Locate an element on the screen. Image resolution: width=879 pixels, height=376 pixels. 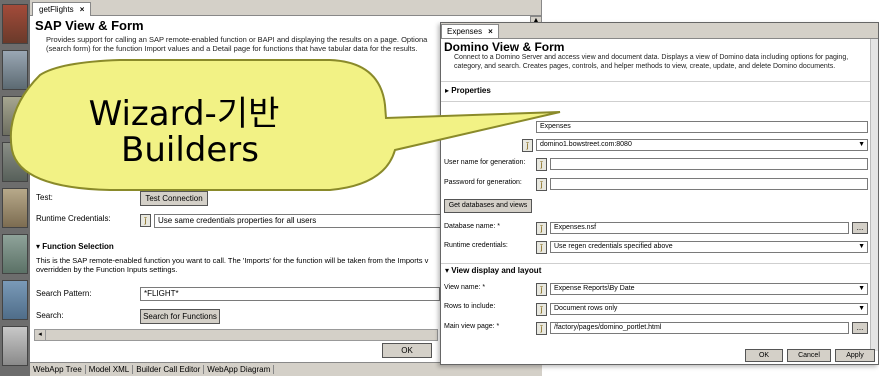
function-selection-header: ▾ Function Selection is located at coordinates (75, 246).